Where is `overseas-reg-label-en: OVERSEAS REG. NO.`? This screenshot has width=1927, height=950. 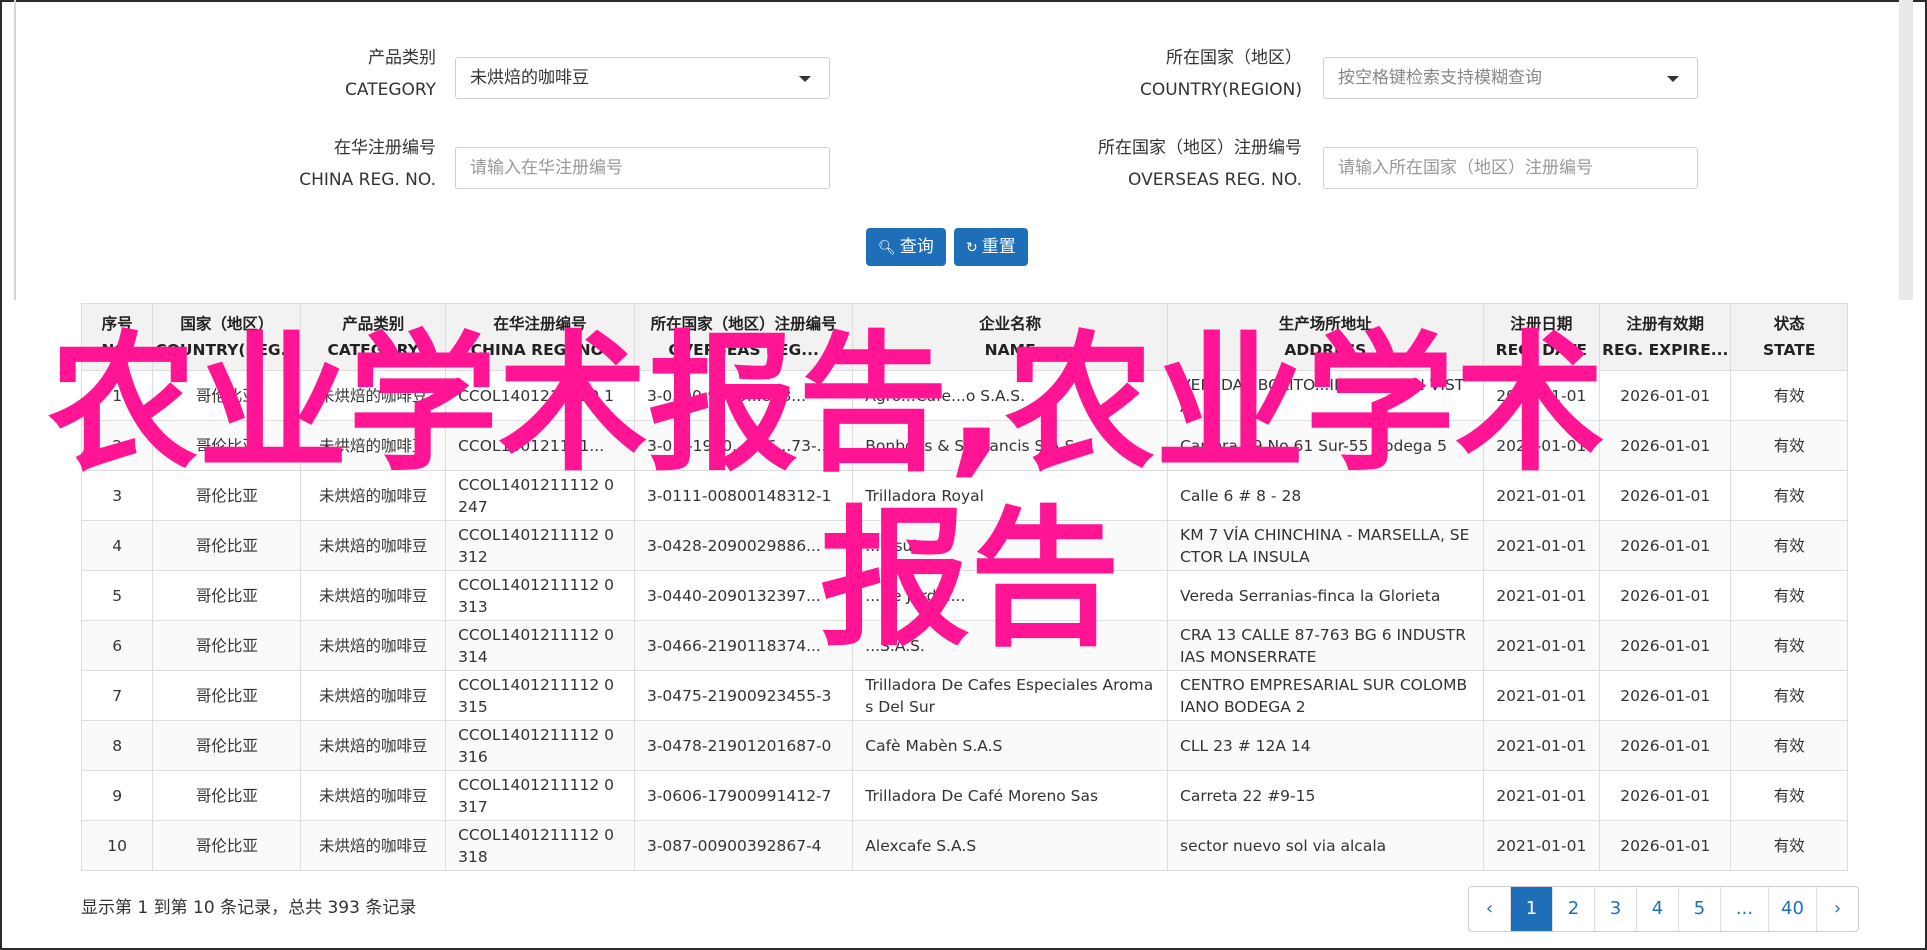
overseas-reg-label-en: OVERSEAS REG. NO. is located at coordinates (1215, 180).